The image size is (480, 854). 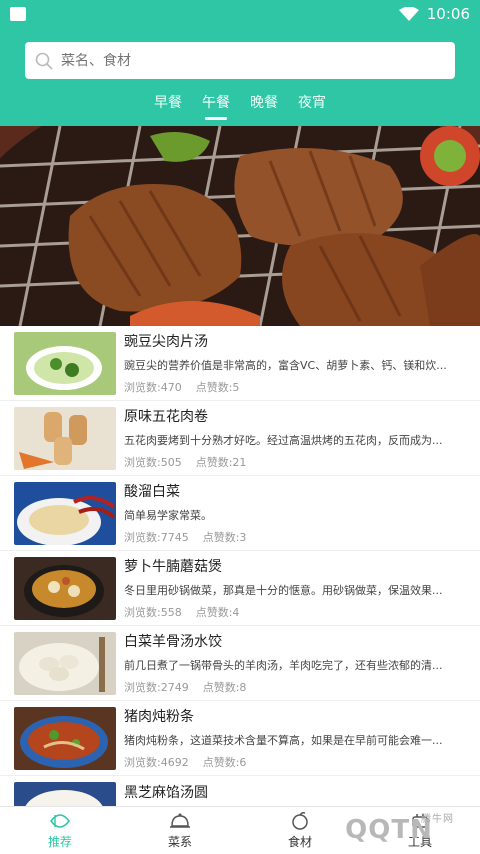 I want to click on app-header: 10:06 早餐 午餐 晚餐 夜宵, so click(x=240, y=63).